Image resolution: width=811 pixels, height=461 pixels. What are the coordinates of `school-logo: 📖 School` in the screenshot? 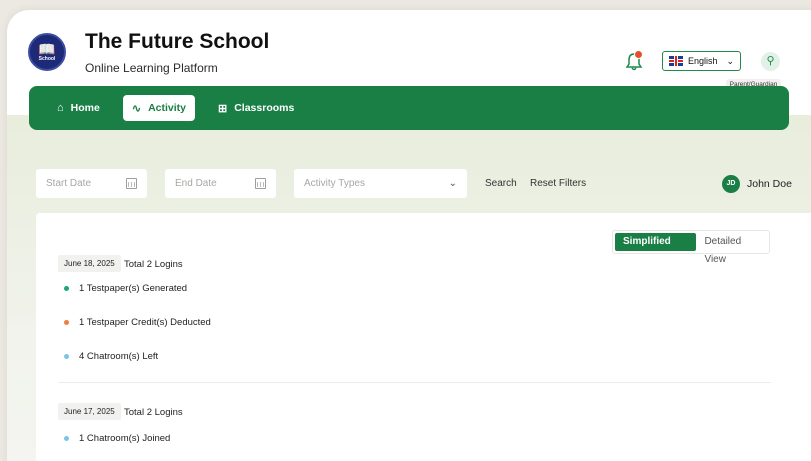 It's located at (47, 52).